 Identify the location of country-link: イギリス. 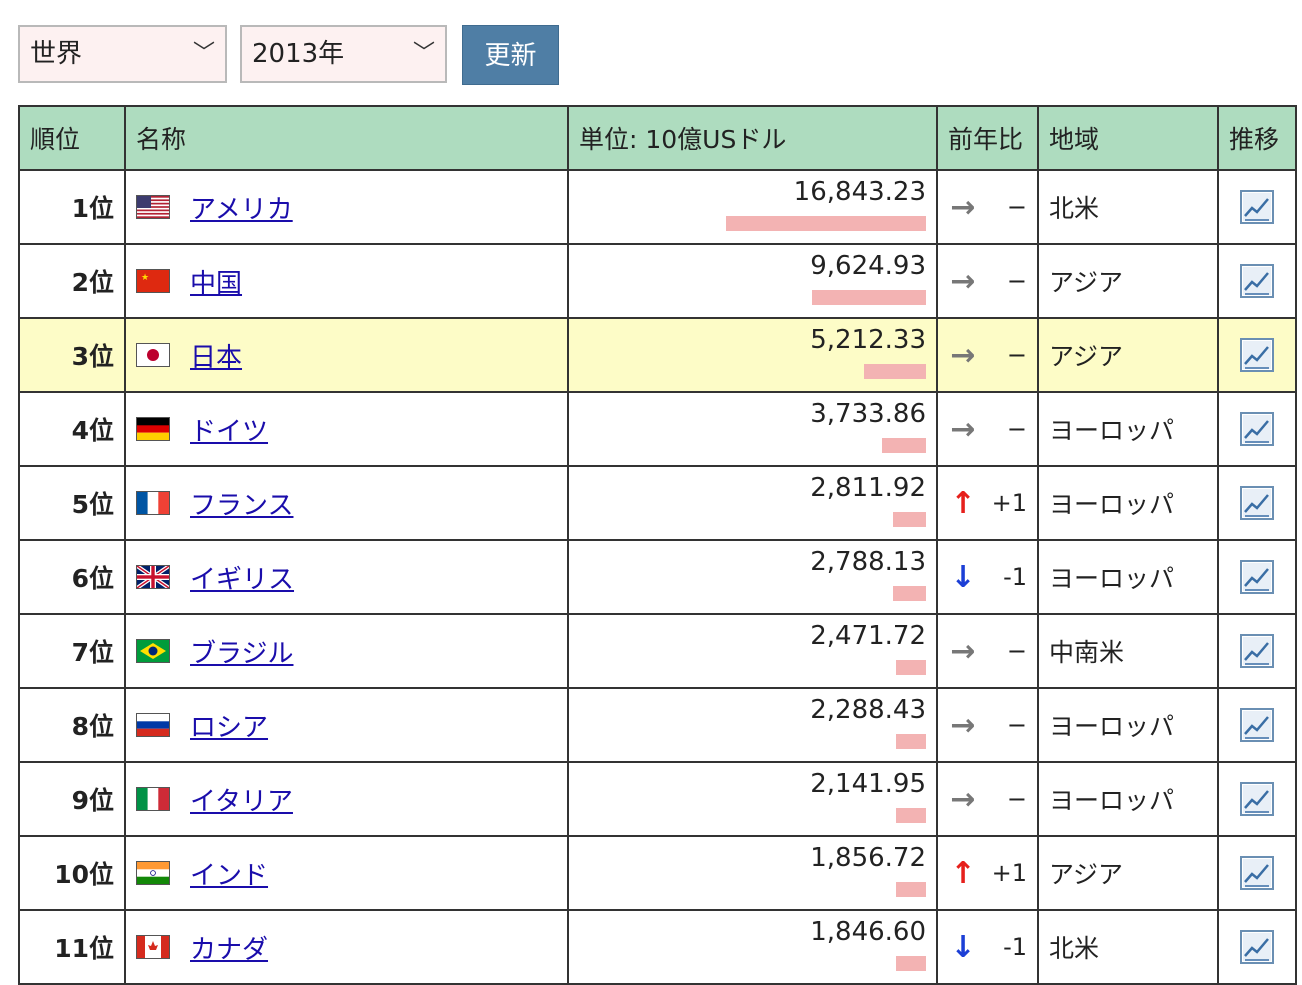
(242, 577).